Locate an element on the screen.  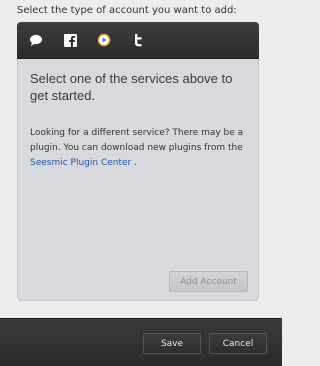
tab-twitter is located at coordinates (138, 40).